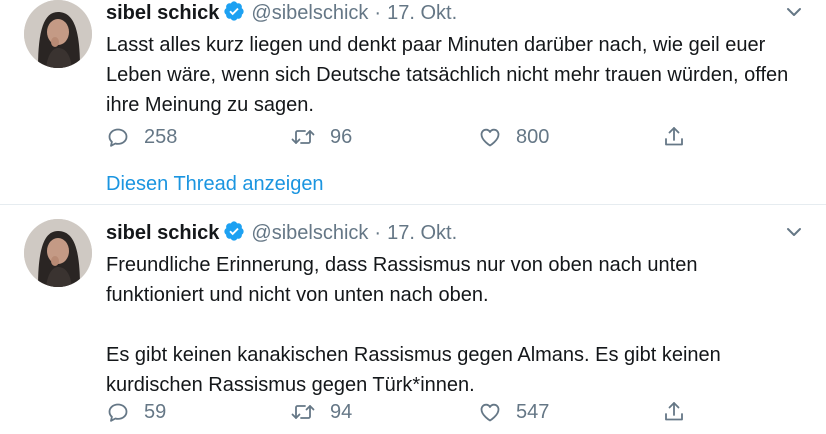 This screenshot has height=434, width=826. What do you see at coordinates (341, 411) in the screenshot?
I see `retweet-count: 94` at bounding box center [341, 411].